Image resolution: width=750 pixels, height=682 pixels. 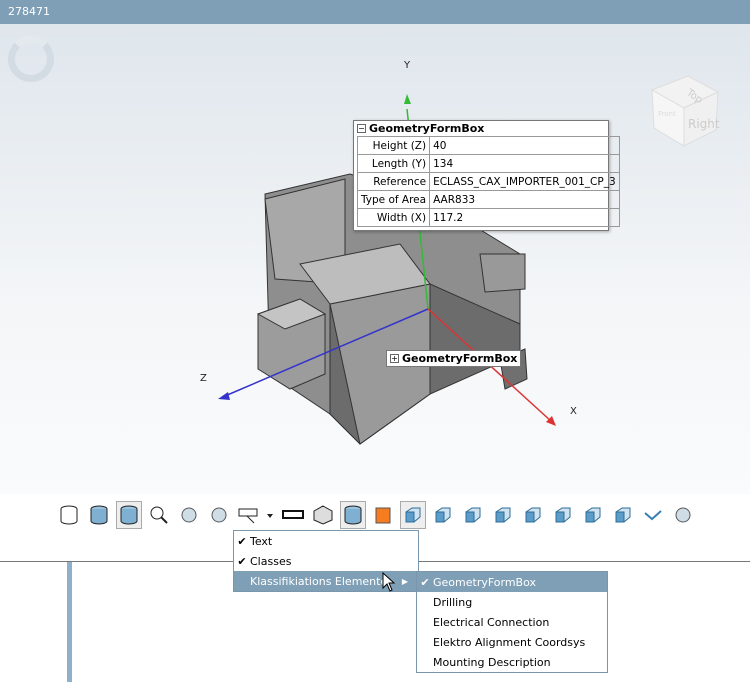 What do you see at coordinates (393, 199) in the screenshot?
I see `property-key: Type of Area` at bounding box center [393, 199].